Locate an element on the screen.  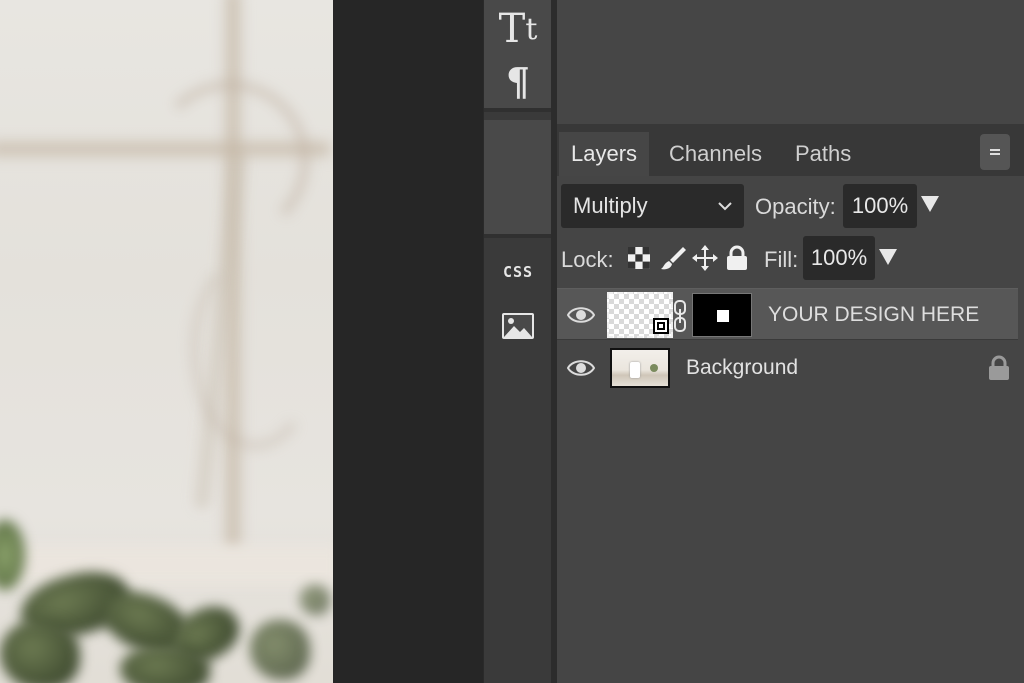
layer-name: YOUR DESIGN HERE is located at coordinates (874, 314).